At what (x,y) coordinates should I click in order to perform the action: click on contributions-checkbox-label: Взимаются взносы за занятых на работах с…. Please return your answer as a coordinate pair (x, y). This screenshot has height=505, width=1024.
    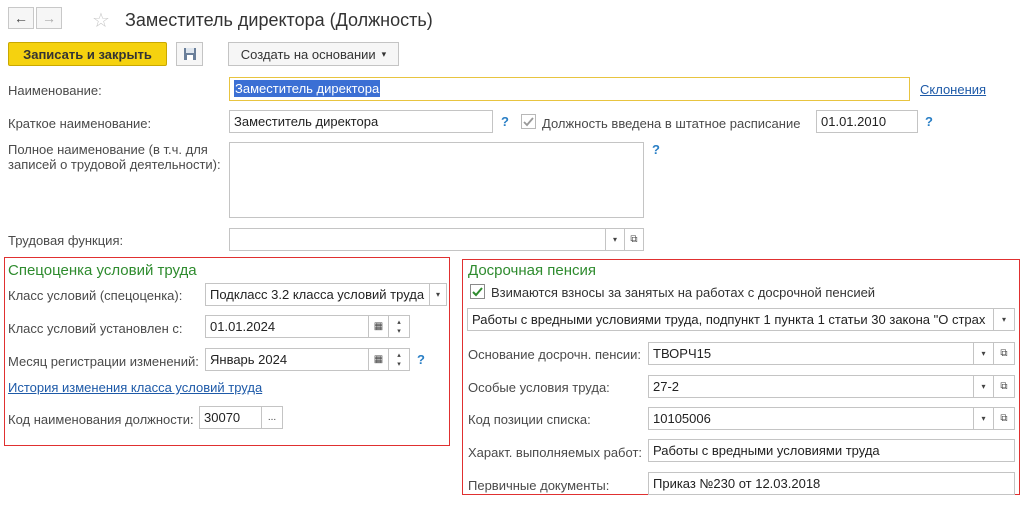
    Looking at the image, I should click on (683, 292).